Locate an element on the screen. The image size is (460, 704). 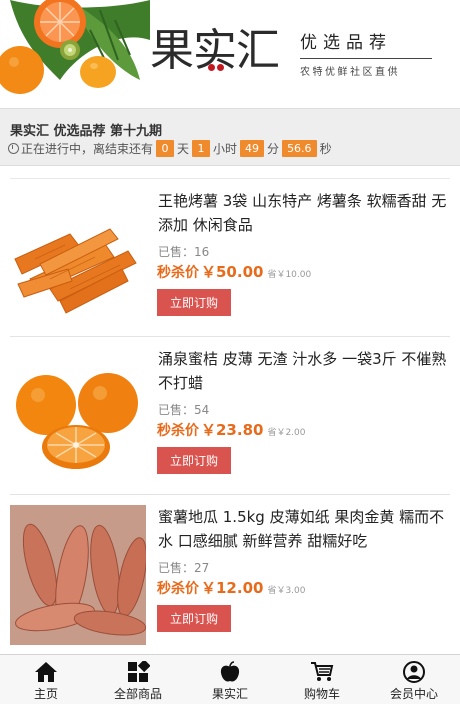
user-icon is located at coordinates (414, 672).